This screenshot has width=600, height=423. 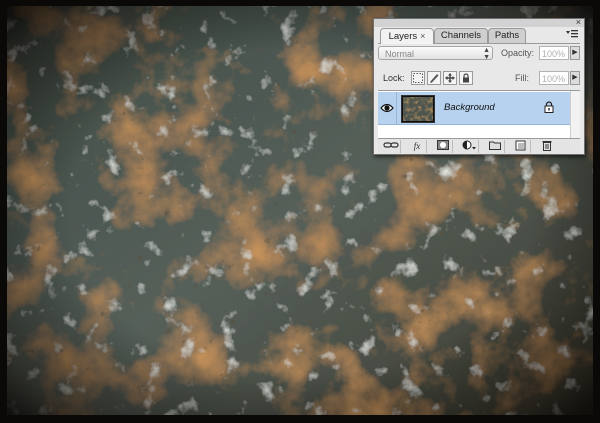 What do you see at coordinates (417, 146) in the screenshot?
I see `add-layer-style-icon: fx` at bounding box center [417, 146].